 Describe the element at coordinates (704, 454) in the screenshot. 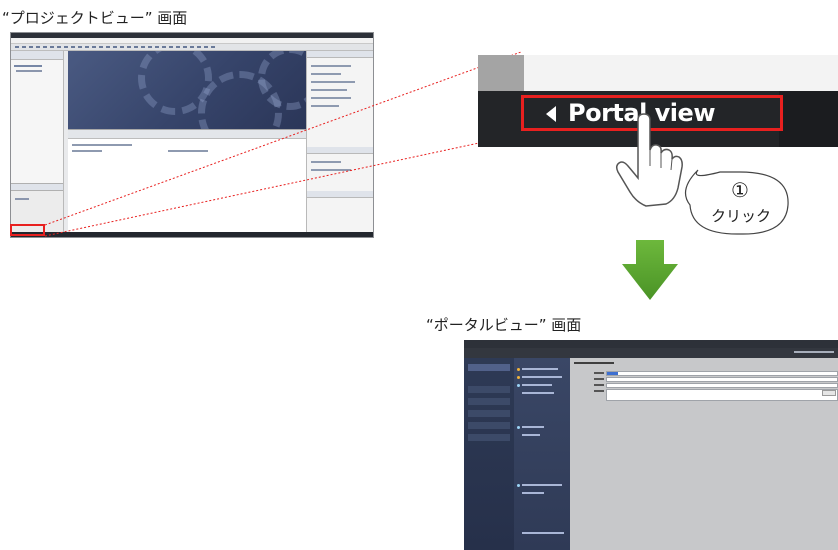

I see `po-main-content` at that location.